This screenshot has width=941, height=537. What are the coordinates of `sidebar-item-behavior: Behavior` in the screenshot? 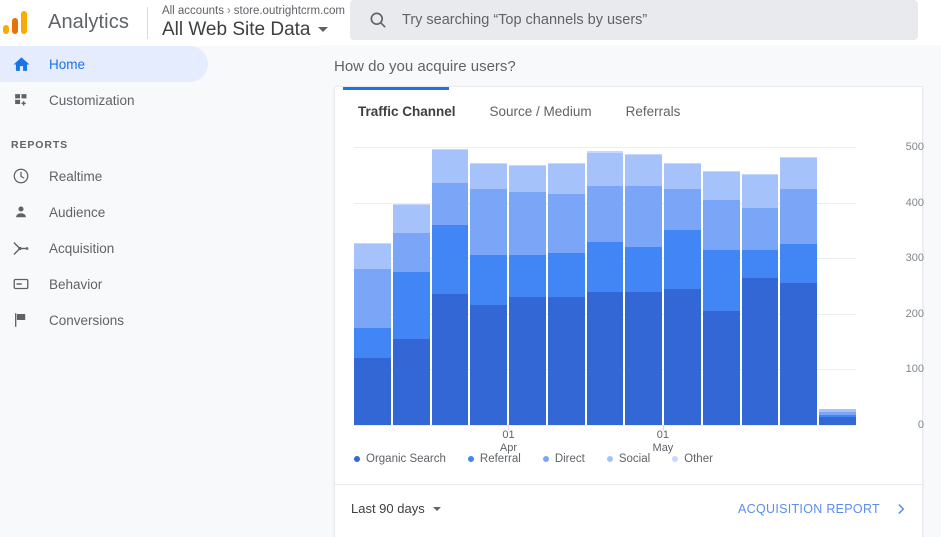 It's located at (159, 284).